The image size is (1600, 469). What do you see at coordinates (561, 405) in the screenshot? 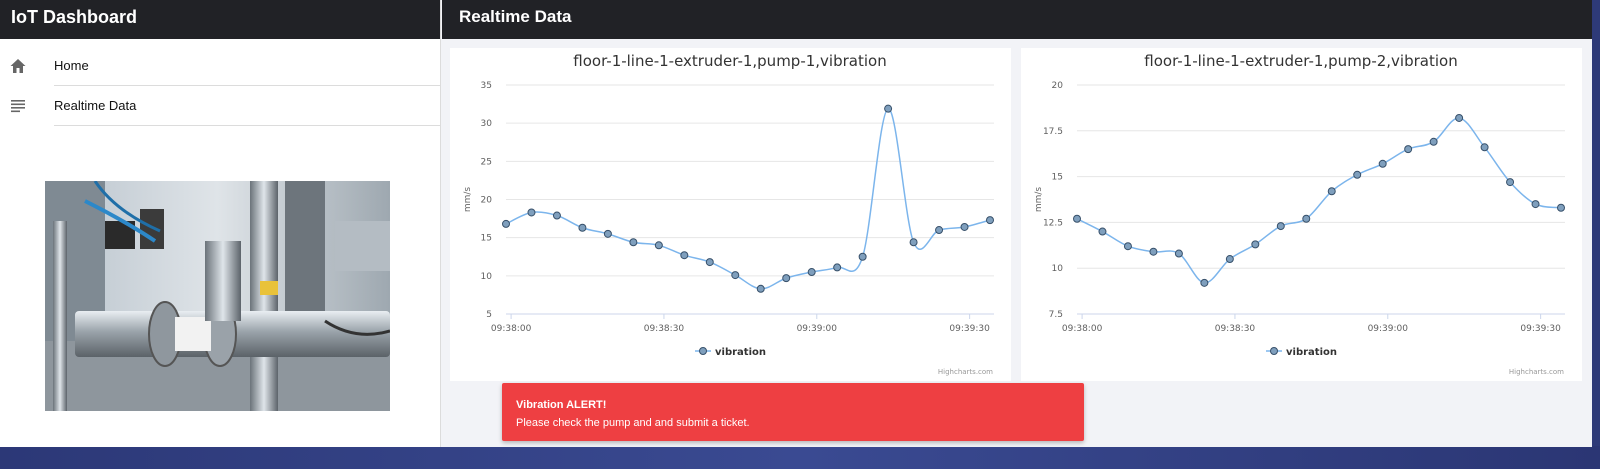
I see `alert-title: Vibration ALERT!` at bounding box center [561, 405].